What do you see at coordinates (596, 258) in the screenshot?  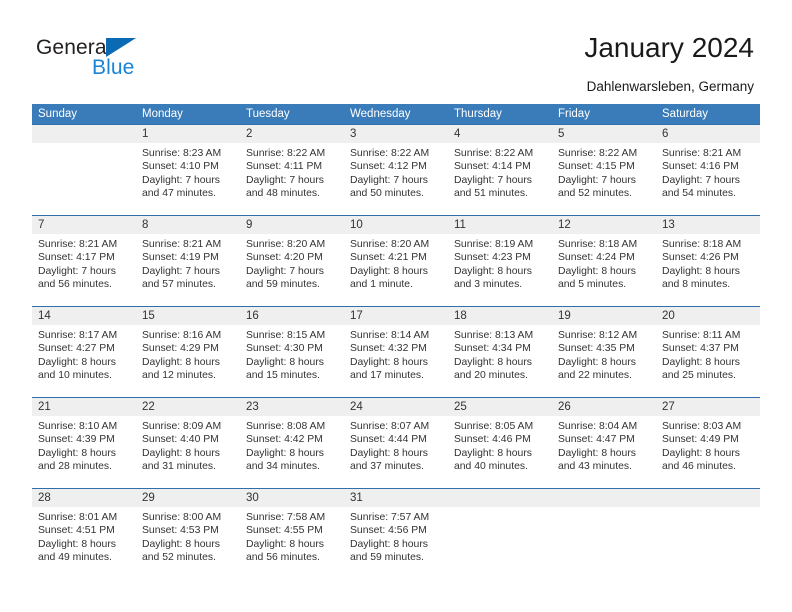 I see `sunset-text: Sunset: 4:24 PM` at bounding box center [596, 258].